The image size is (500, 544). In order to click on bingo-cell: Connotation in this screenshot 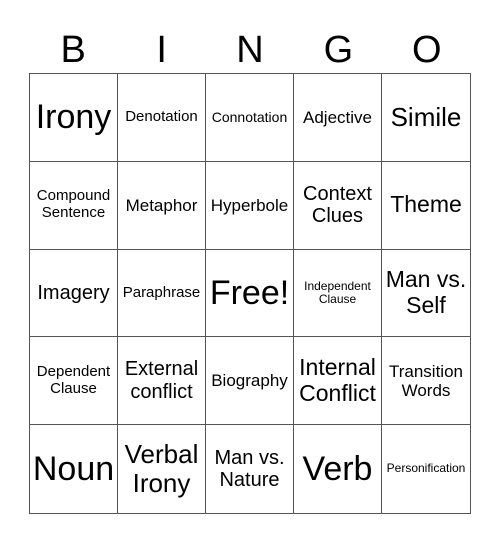, I will do `click(250, 118)`.